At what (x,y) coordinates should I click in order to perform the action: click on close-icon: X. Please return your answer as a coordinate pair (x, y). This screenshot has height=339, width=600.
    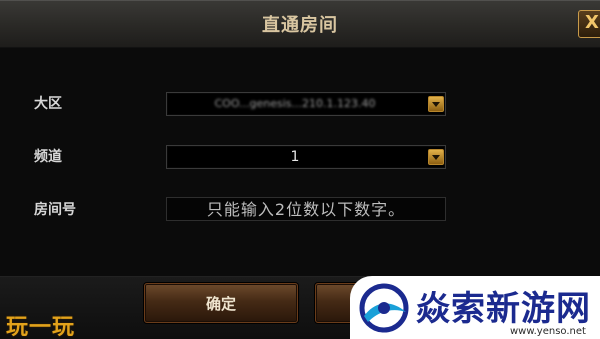
    Looking at the image, I should click on (592, 22).